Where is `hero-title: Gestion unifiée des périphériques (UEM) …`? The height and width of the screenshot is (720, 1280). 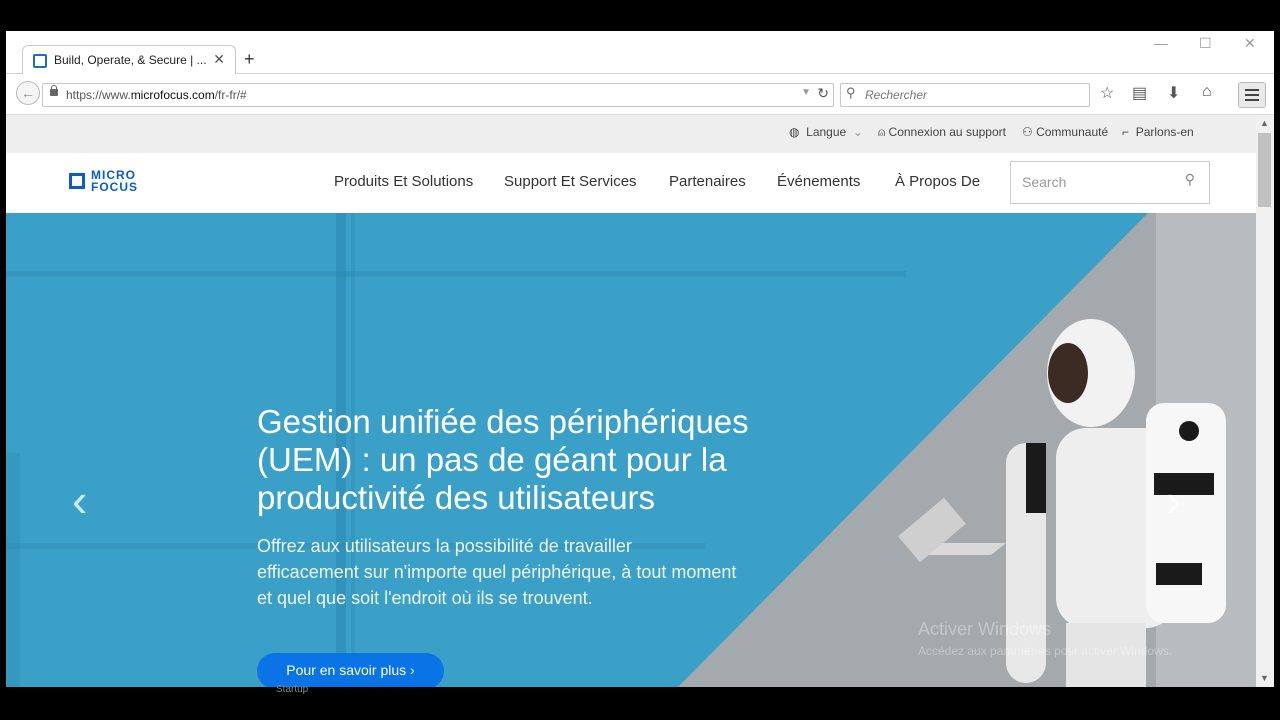
hero-title: Gestion unifiée des périphériques (UEM) … is located at coordinates (503, 459).